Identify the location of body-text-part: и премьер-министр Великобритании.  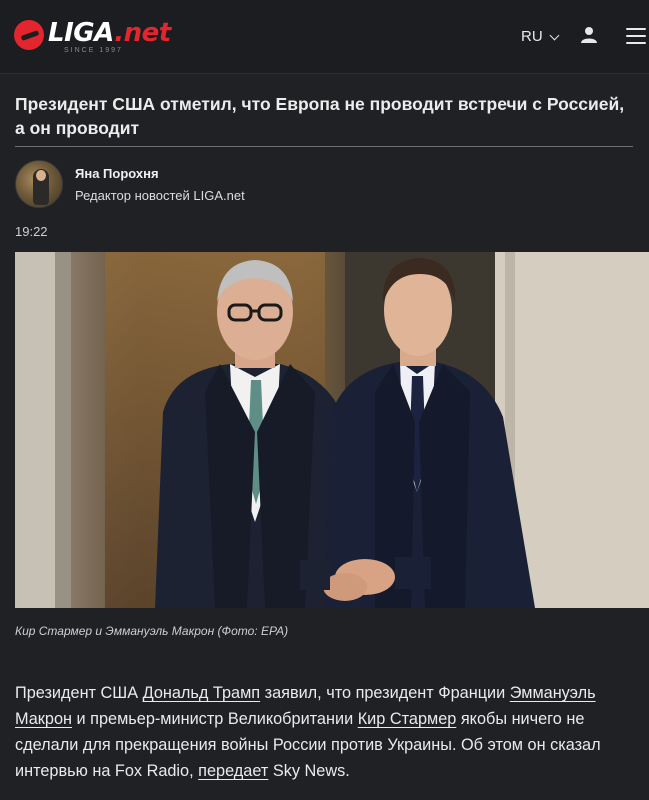
(215, 719).